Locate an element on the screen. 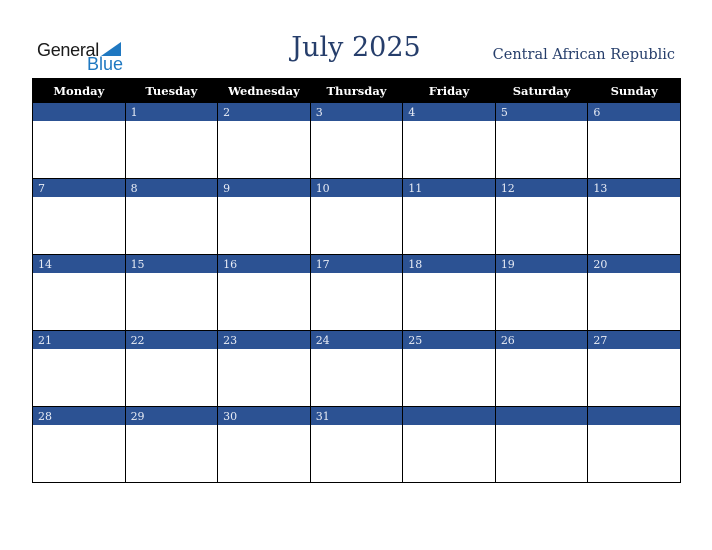 This screenshot has height=550, width=712. day-number: 12 is located at coordinates (541, 187).